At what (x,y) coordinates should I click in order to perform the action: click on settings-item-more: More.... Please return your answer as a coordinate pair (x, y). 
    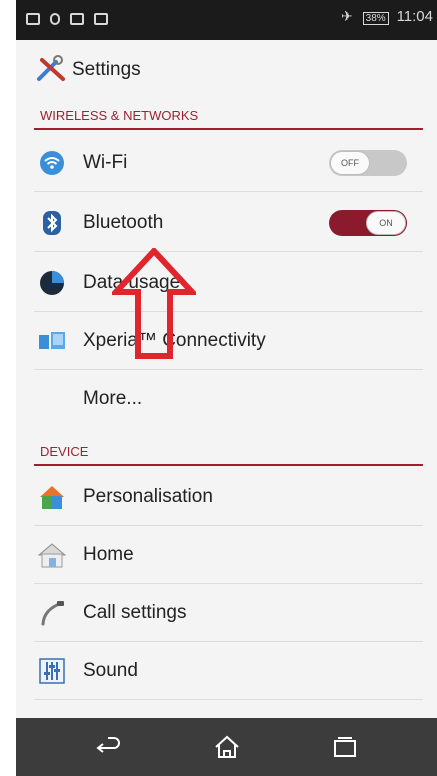
    Looking at the image, I should click on (226, 399).